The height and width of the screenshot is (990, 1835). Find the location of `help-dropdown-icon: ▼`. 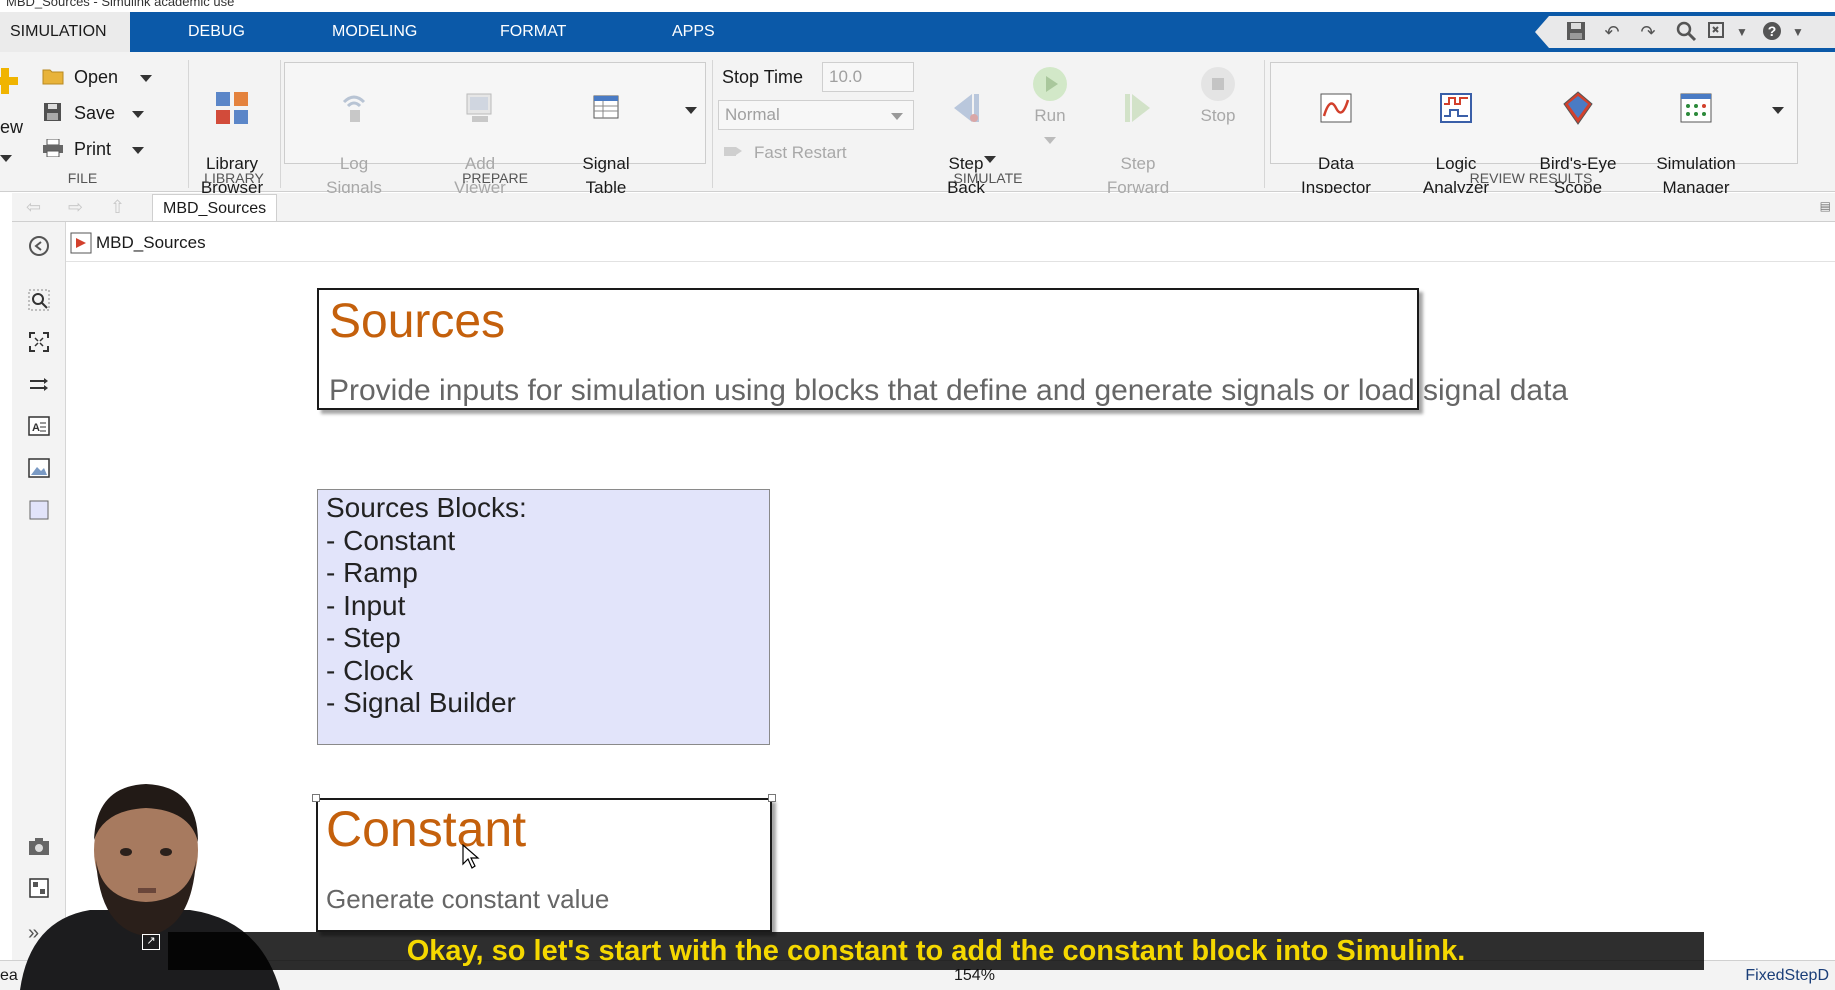

help-dropdown-icon: ▼ is located at coordinates (1798, 32).